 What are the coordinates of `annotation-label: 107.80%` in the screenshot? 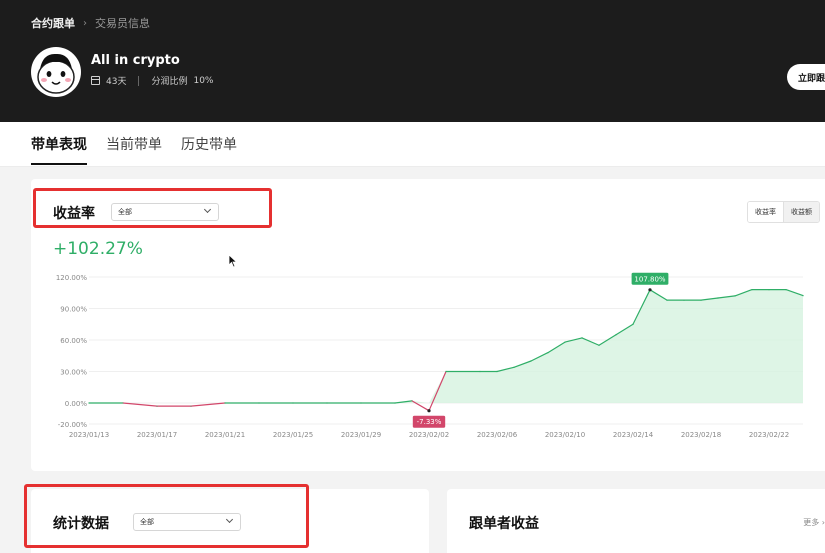 It's located at (649, 279).